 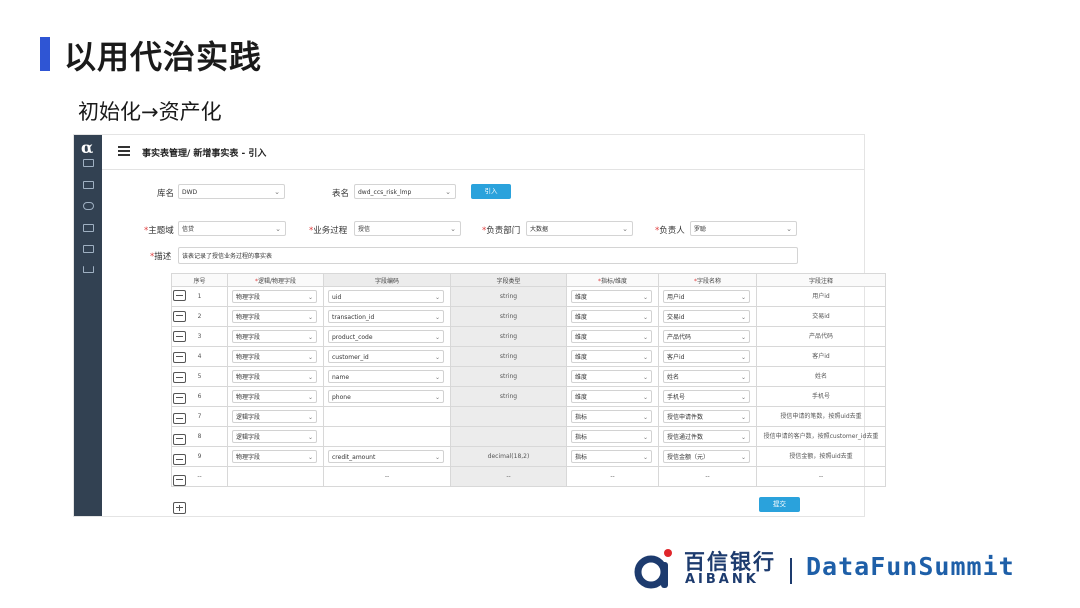 I want to click on code-cell: --, so click(x=387, y=476).